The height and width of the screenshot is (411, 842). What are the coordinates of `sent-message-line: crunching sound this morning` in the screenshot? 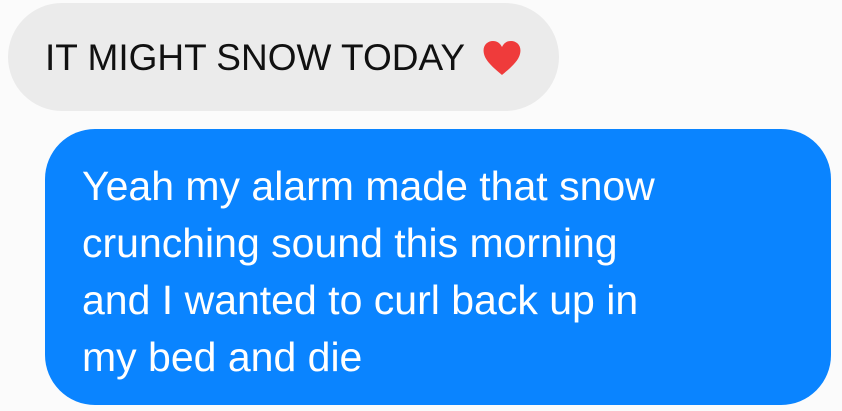 It's located at (350, 243).